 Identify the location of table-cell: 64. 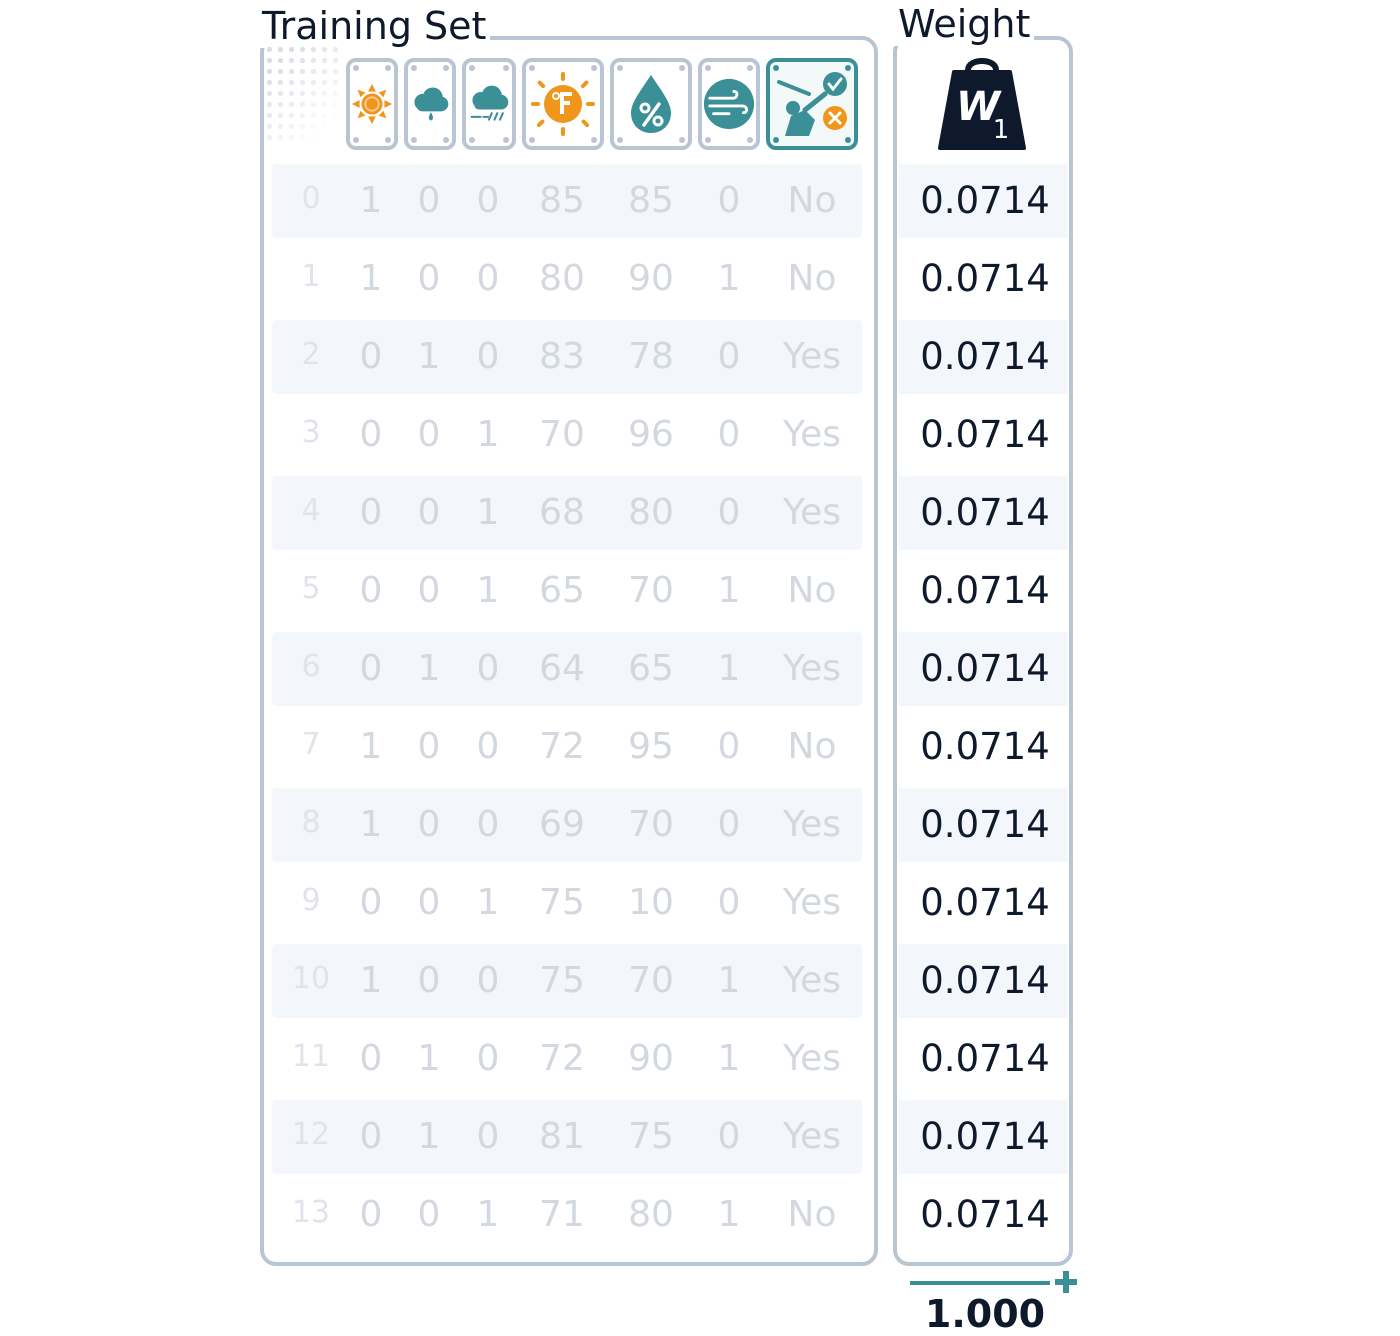
(562, 668).